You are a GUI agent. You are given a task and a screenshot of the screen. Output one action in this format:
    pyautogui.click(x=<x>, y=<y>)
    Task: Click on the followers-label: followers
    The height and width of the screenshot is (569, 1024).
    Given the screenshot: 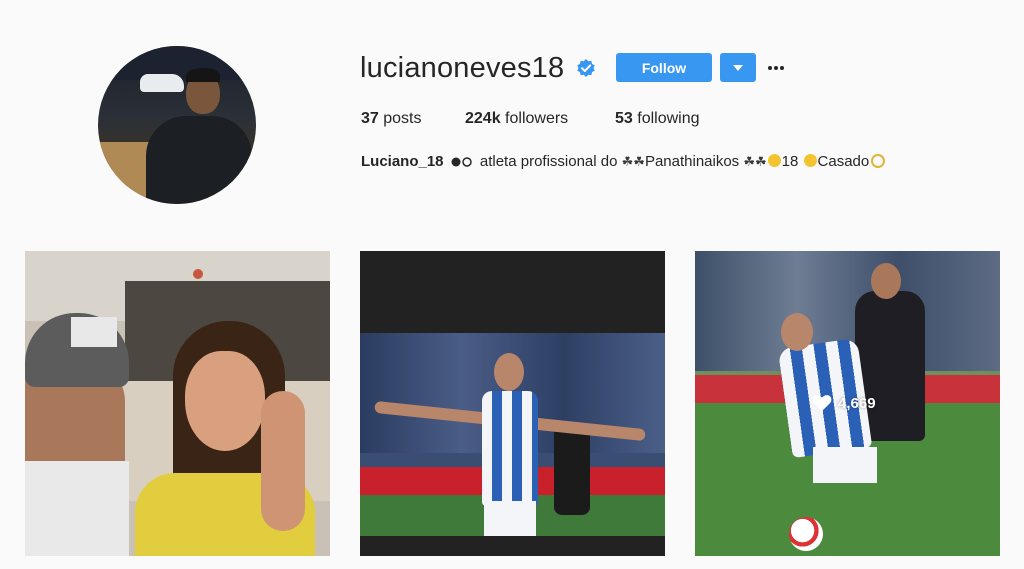 What is the action you would take?
    pyautogui.click(x=537, y=118)
    